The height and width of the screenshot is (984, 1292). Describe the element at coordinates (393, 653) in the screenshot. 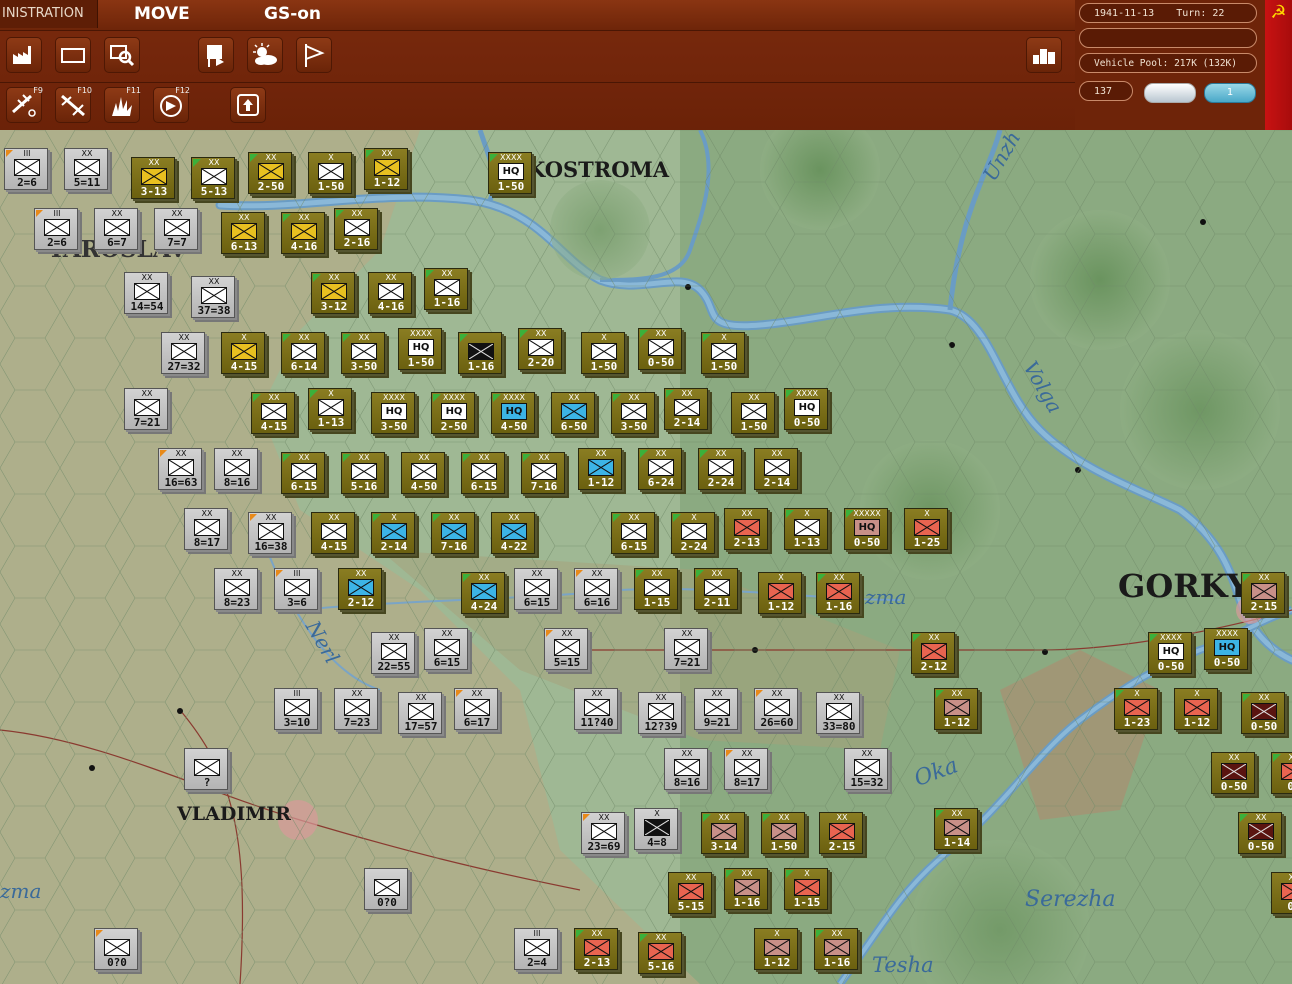

I see `unit-counter: XX 22=55` at that location.